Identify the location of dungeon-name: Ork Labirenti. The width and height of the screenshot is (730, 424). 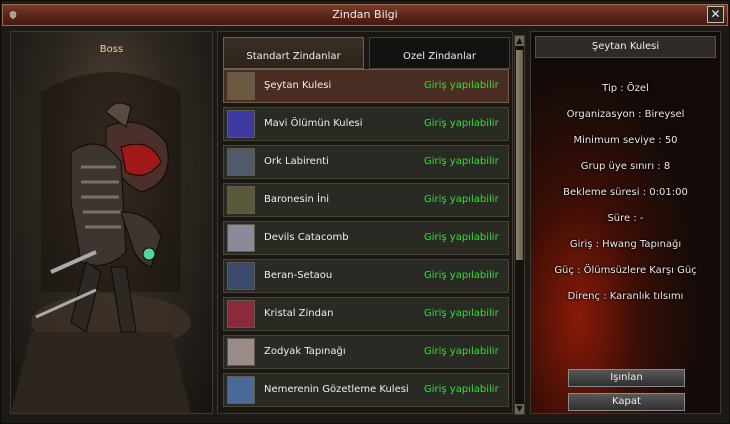
(296, 161).